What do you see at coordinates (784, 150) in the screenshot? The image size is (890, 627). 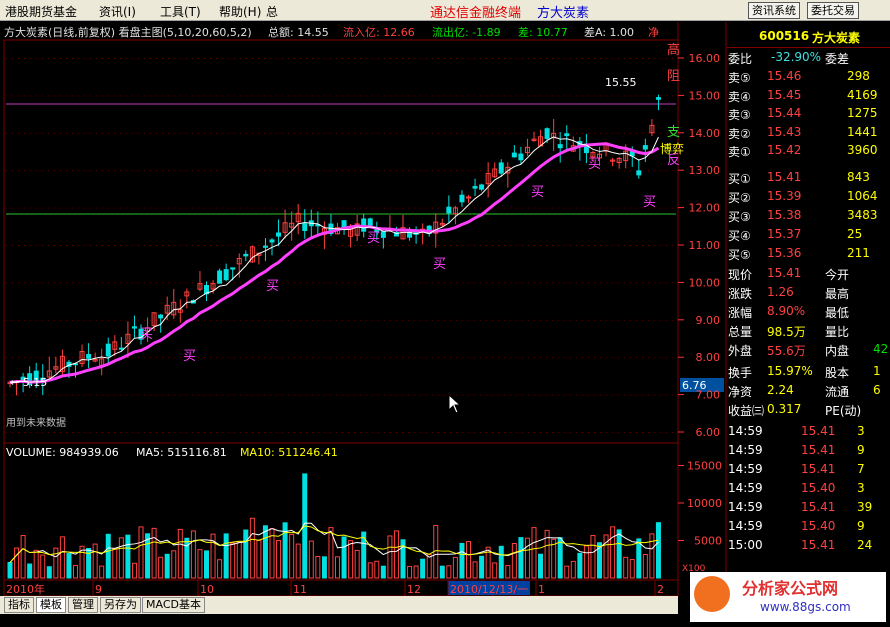 I see `sell-price: 15.42` at bounding box center [784, 150].